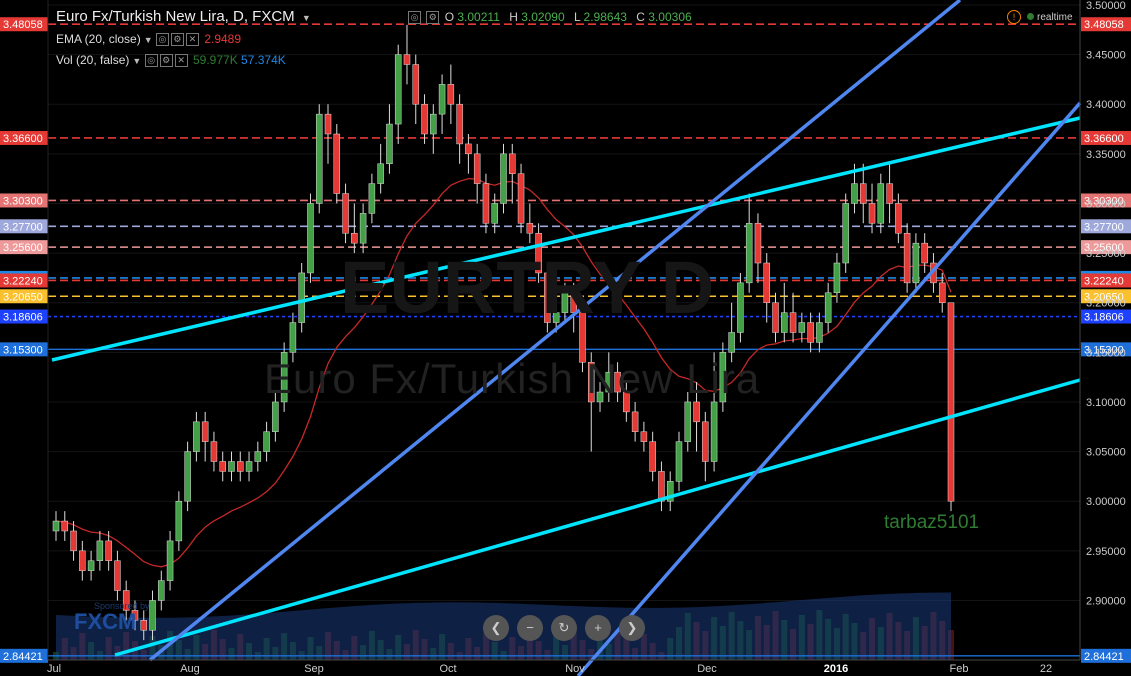 The image size is (1131, 676). I want to click on zoom-in-button: +, so click(598, 628).